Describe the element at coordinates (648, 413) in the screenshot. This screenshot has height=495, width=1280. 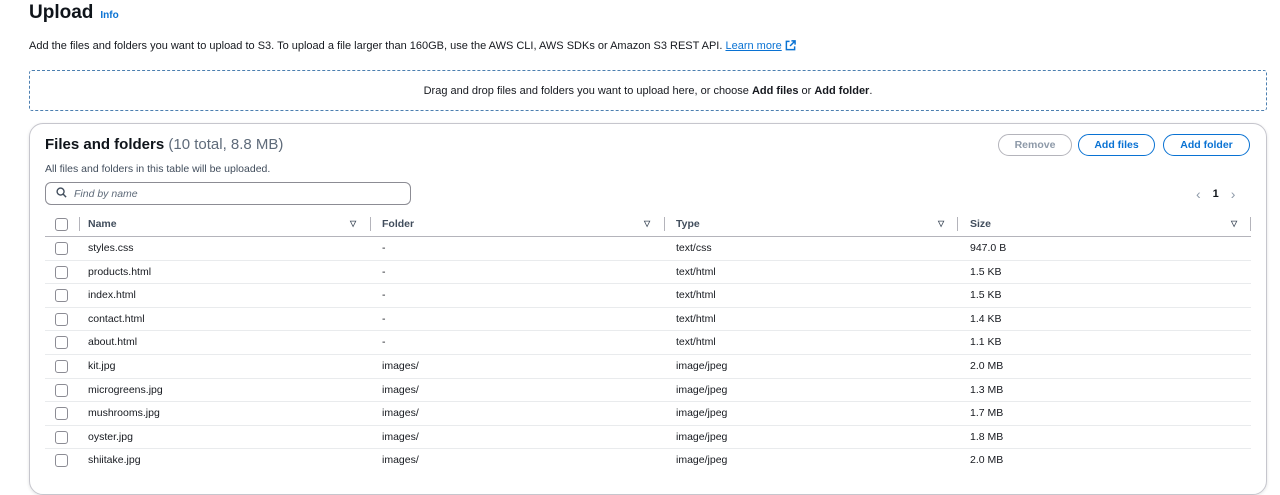
I see `table-row: mushrooms.jpg images/image/jpeg 1.7 MB` at that location.